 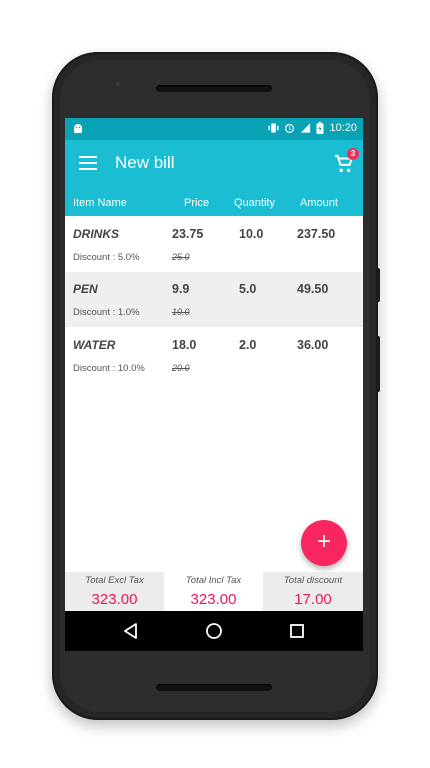 I want to click on earpiece-speaker, so click(x=214, y=88).